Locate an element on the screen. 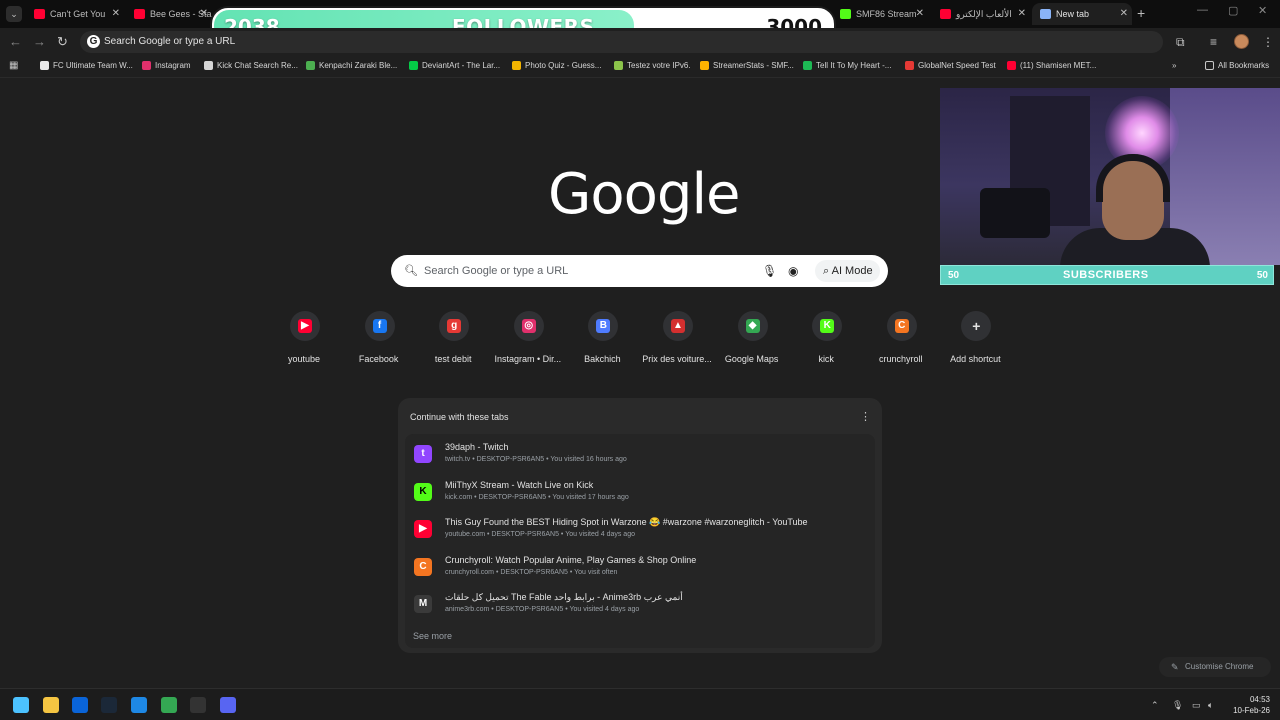 The height and width of the screenshot is (720, 1280). windows-start-icon is located at coordinates (21, 705).